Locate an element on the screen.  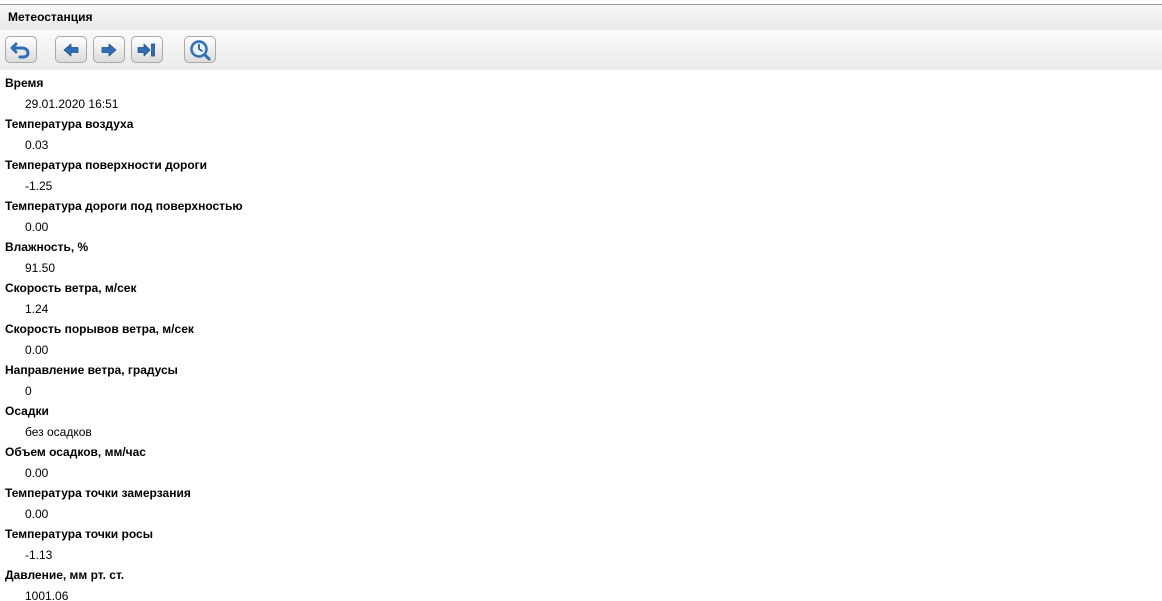
reading-row: Направление ветра, градусы 0 is located at coordinates (581, 381).